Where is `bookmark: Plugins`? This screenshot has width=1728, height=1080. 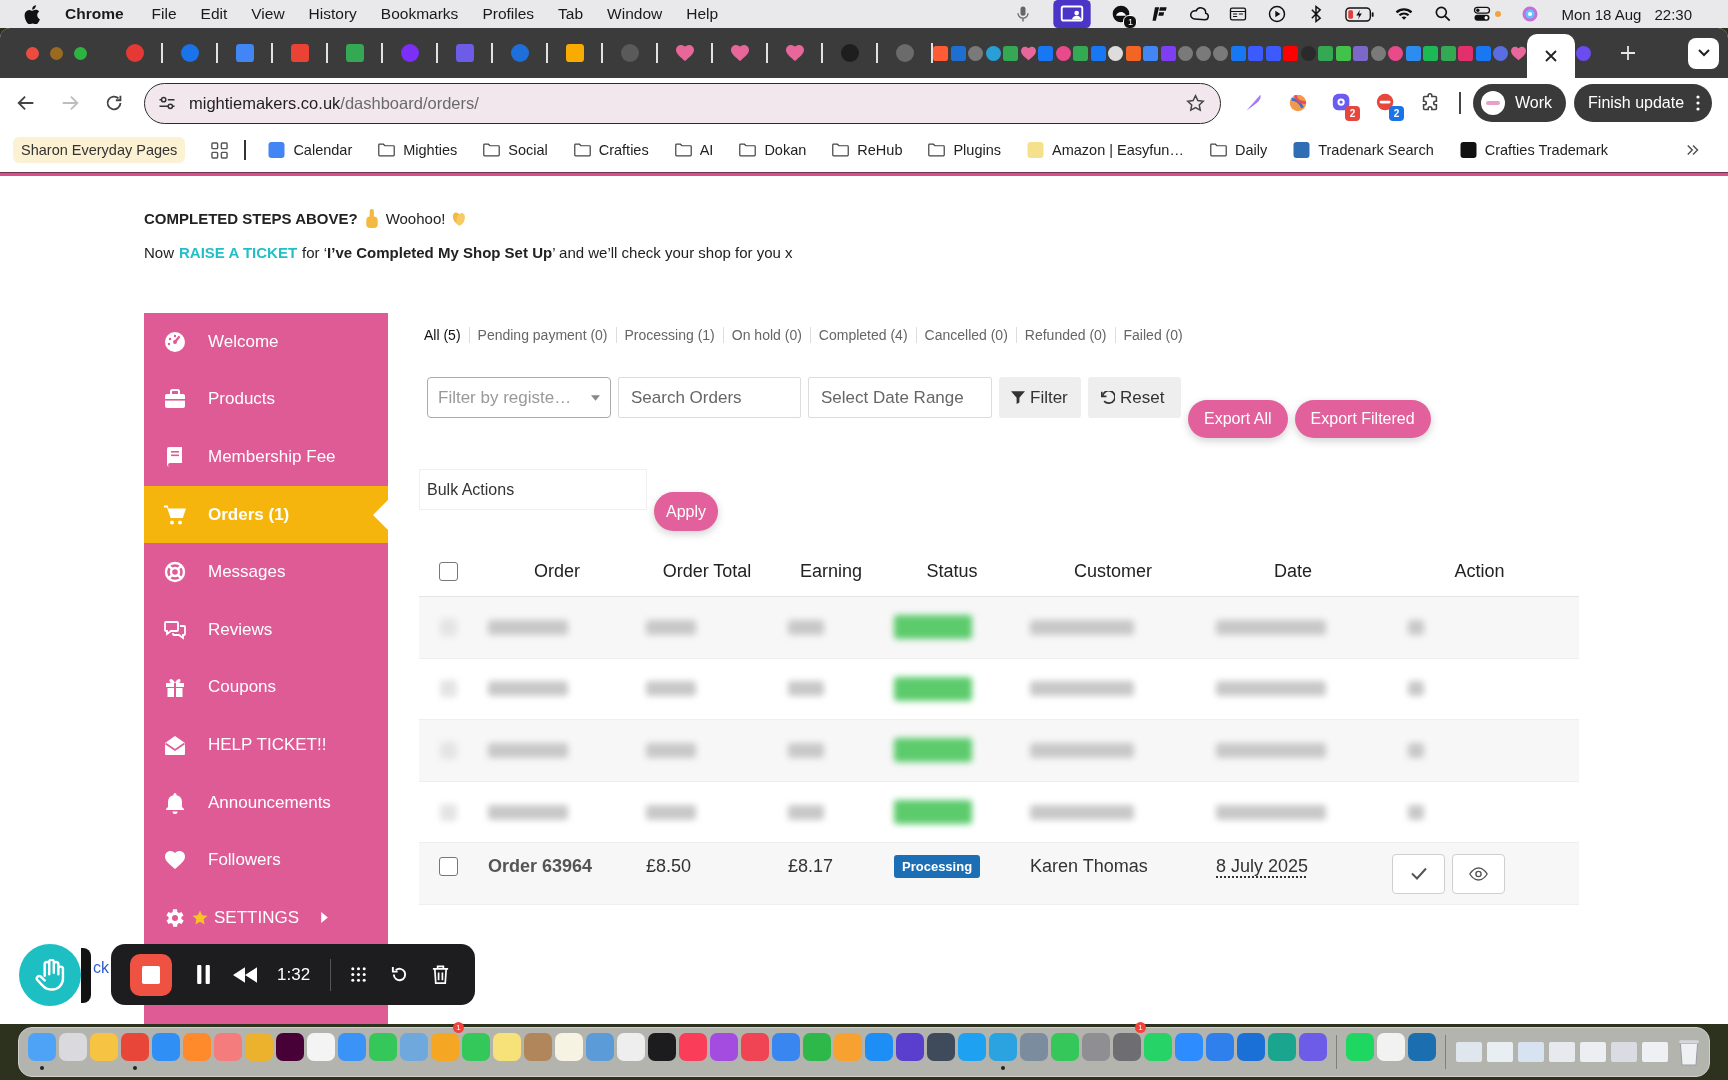 bookmark: Plugins is located at coordinates (964, 150).